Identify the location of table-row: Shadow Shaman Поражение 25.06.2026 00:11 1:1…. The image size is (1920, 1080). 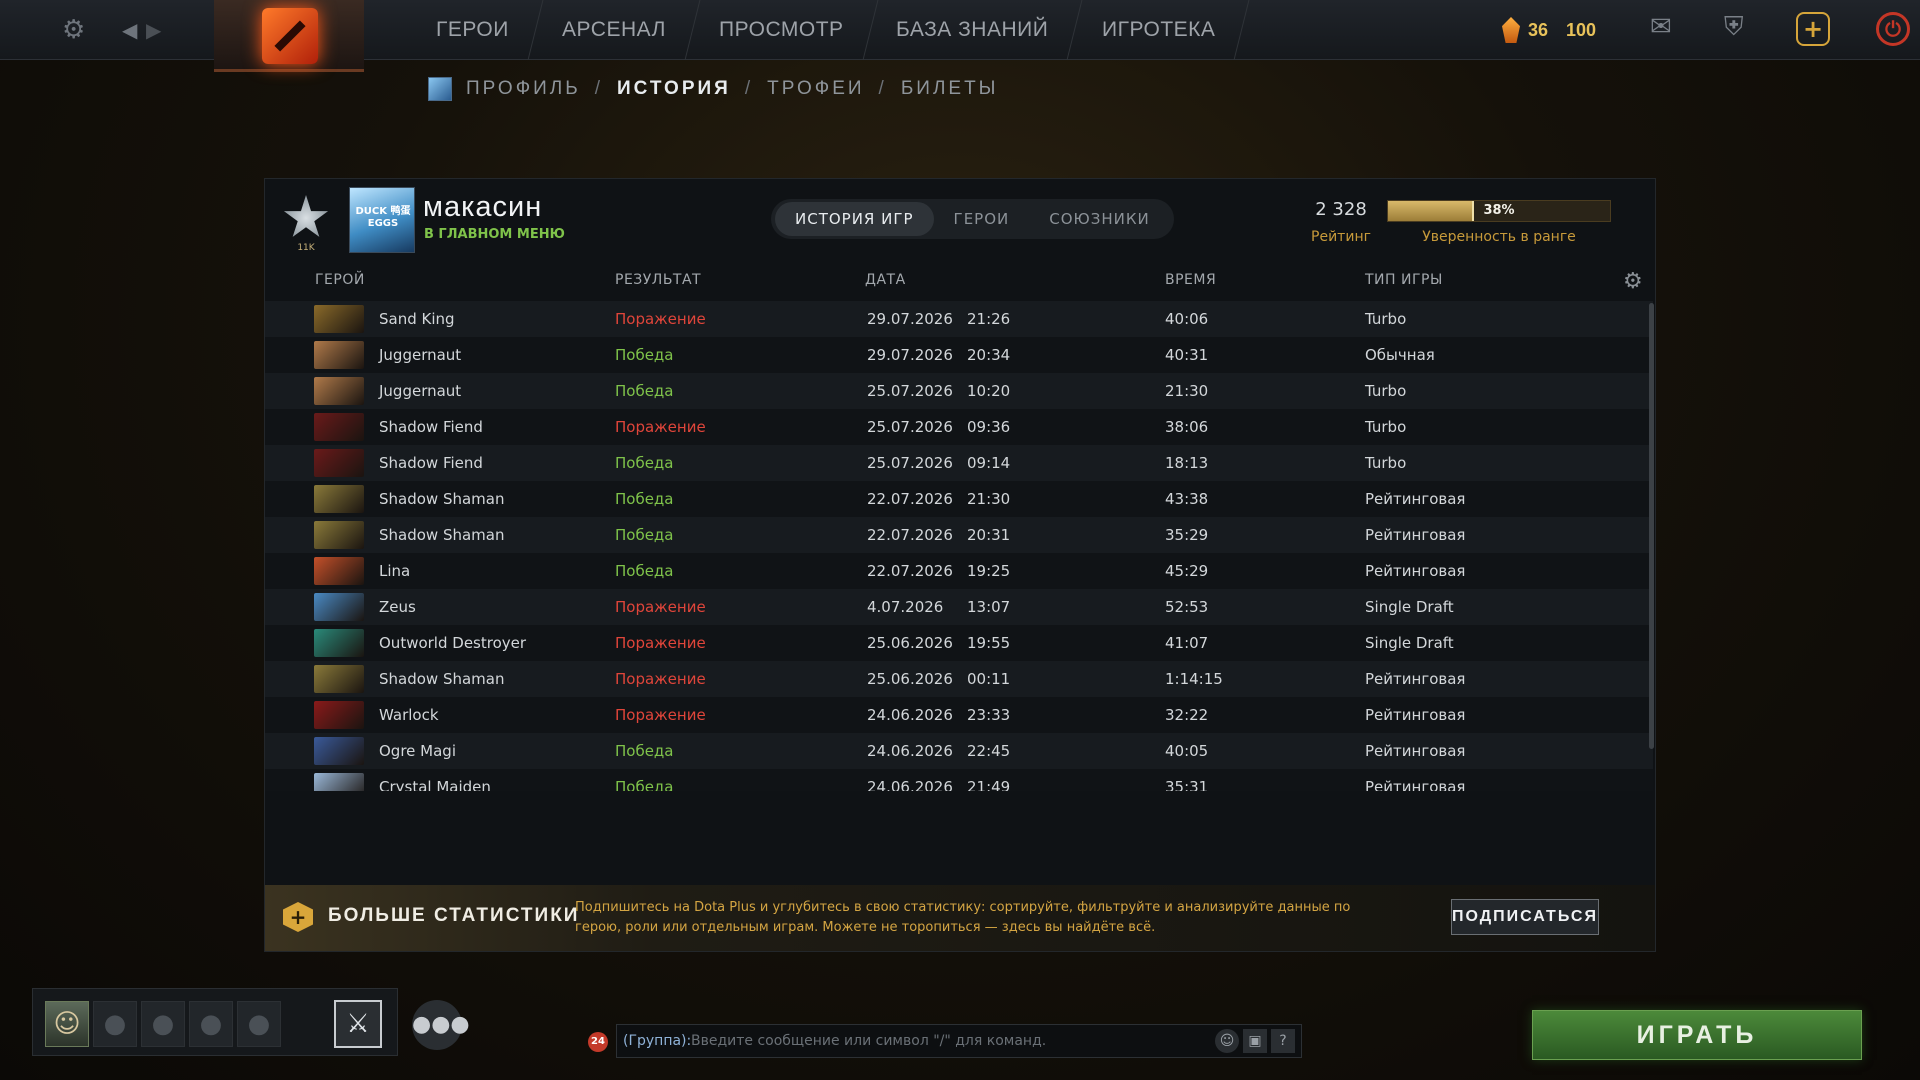
(959, 679).